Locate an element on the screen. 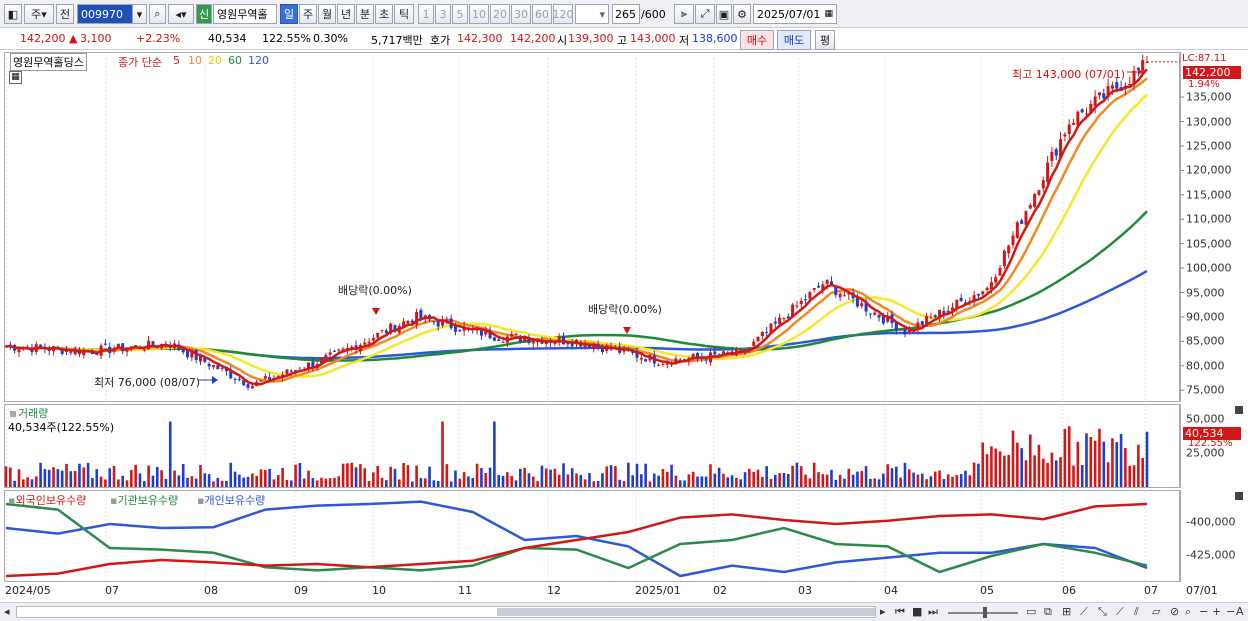 The width and height of the screenshot is (1248, 621). table-icon: ▦ is located at coordinates (15, 77).